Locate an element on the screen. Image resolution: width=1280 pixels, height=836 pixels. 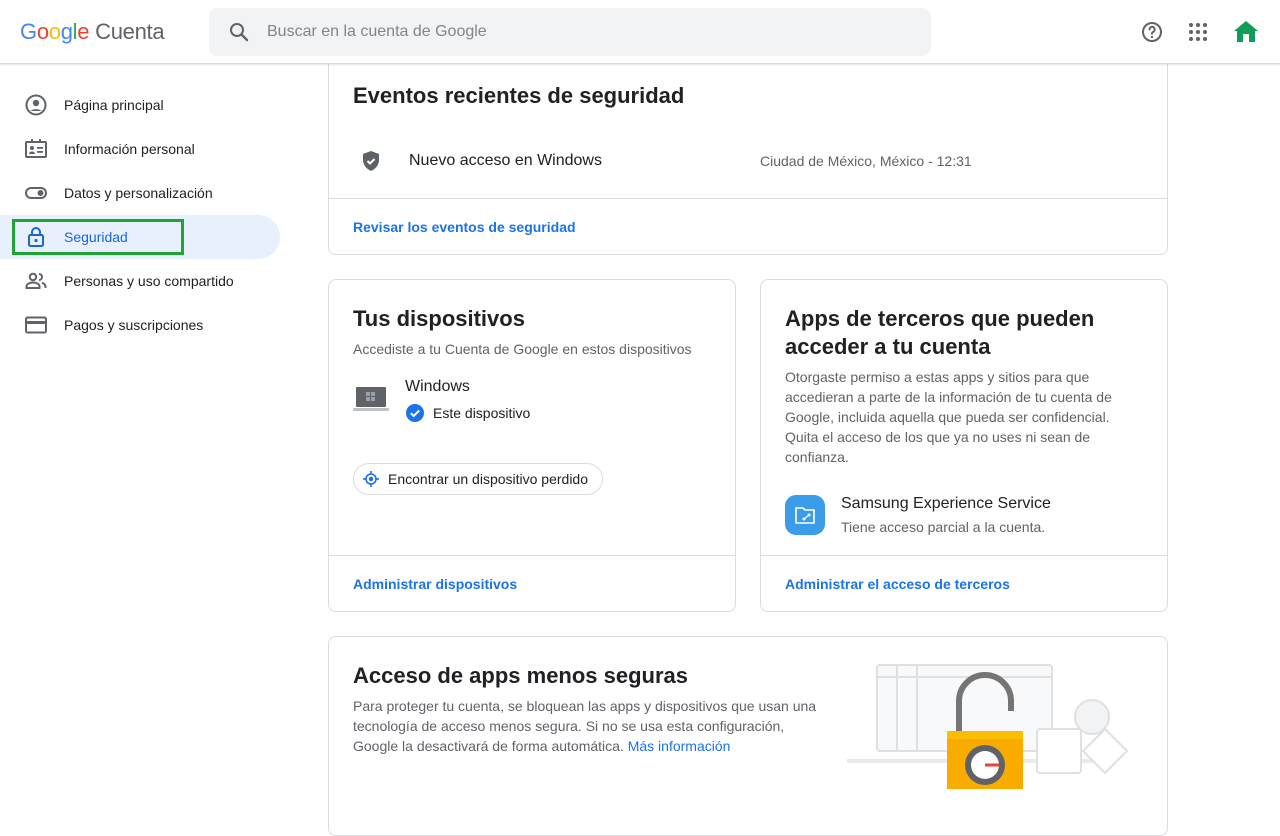
sidebar-item-people-sharing: Personas y uso compartido is located at coordinates (140, 281).